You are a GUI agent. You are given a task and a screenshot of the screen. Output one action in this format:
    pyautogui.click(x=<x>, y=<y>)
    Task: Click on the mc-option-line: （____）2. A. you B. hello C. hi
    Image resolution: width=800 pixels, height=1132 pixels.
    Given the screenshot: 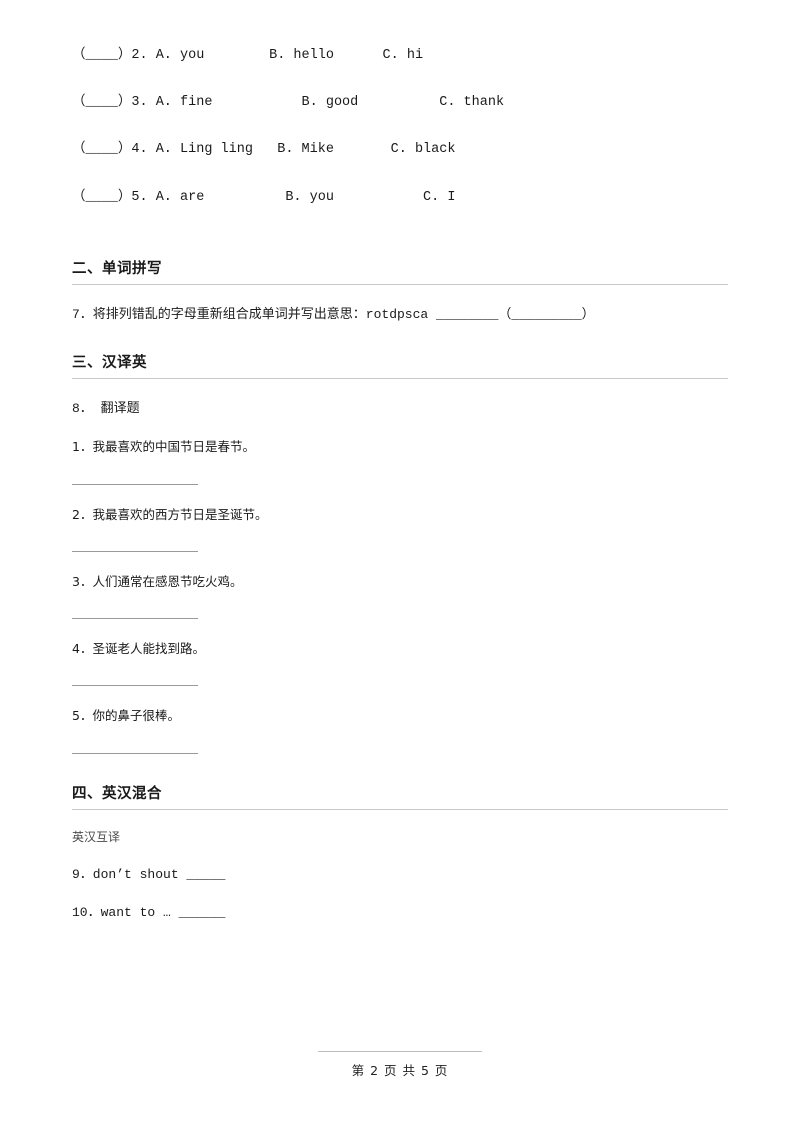 What is the action you would take?
    pyautogui.click(x=248, y=55)
    